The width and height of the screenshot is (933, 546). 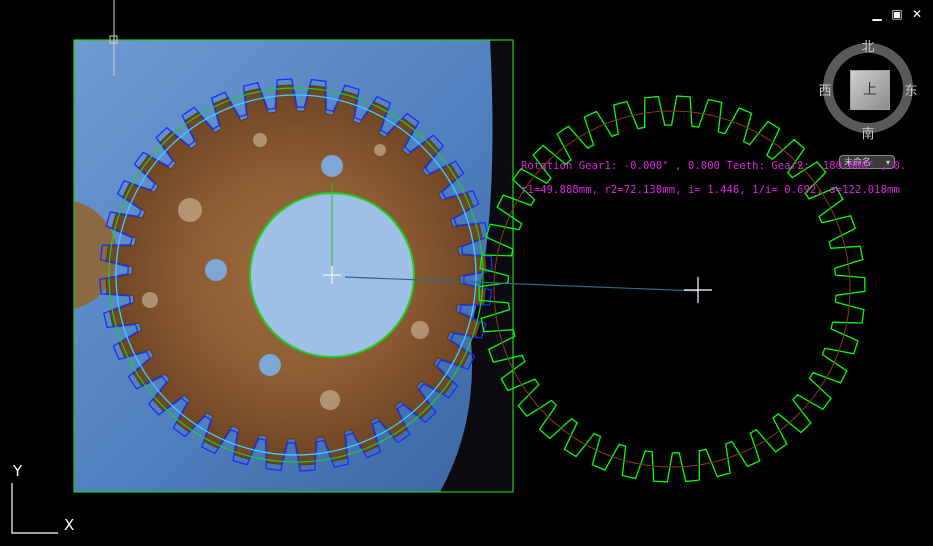 I want to click on compass-south: 南, so click(x=868, y=132).